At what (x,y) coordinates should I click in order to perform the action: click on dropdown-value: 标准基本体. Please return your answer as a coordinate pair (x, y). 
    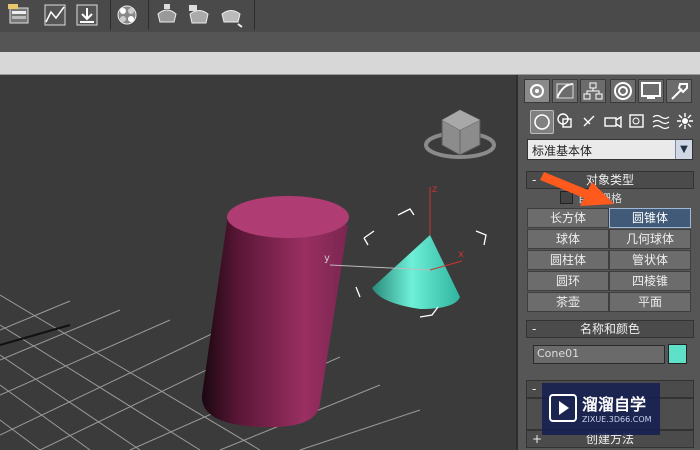
    Looking at the image, I should click on (562, 151).